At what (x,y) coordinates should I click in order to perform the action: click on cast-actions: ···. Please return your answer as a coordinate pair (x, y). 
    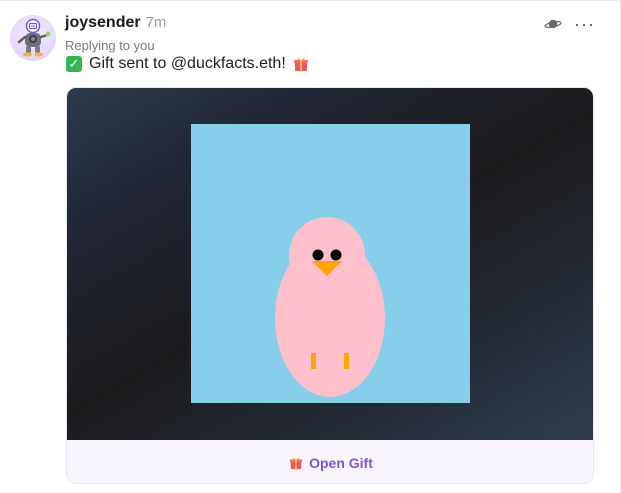
    Looking at the image, I should click on (569, 24).